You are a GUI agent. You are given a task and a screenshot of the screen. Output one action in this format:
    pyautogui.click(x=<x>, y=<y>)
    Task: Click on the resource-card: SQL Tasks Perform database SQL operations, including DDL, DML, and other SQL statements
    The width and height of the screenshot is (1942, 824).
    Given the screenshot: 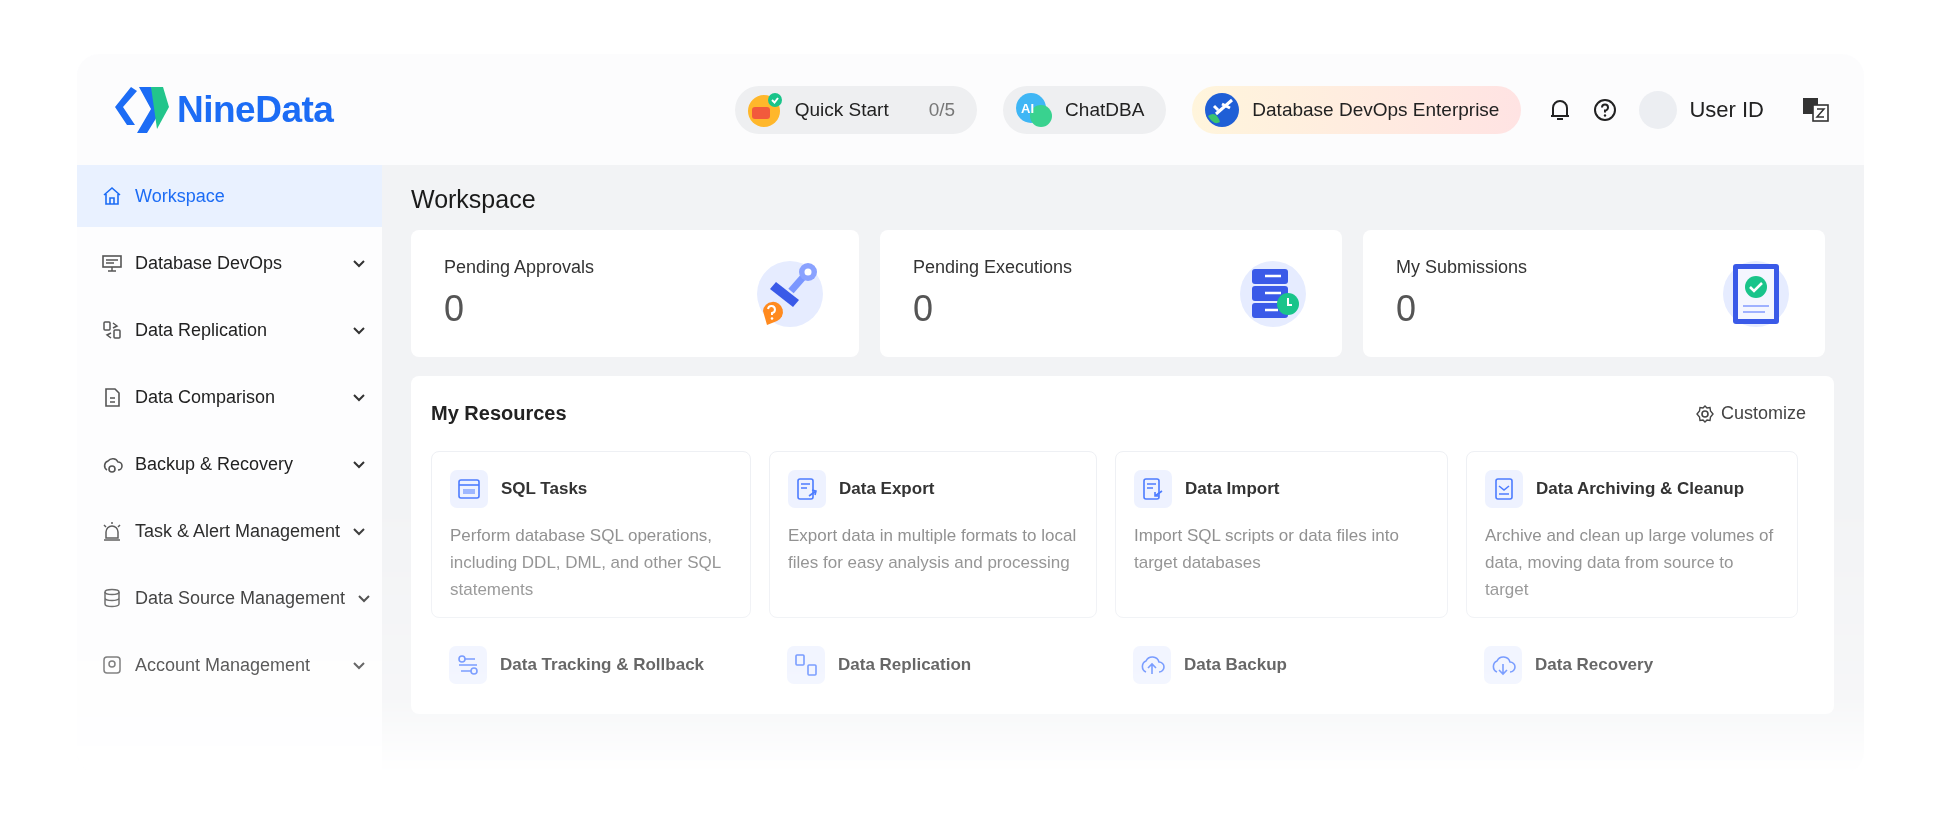 What is the action you would take?
    pyautogui.click(x=591, y=534)
    